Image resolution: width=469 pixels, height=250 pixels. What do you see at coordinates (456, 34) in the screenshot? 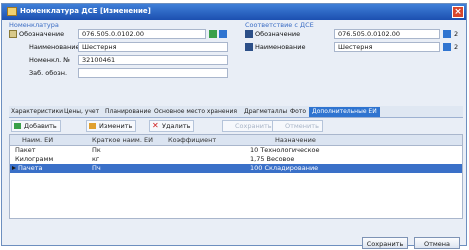
I see `dse-designation-count: 2` at bounding box center [456, 34].